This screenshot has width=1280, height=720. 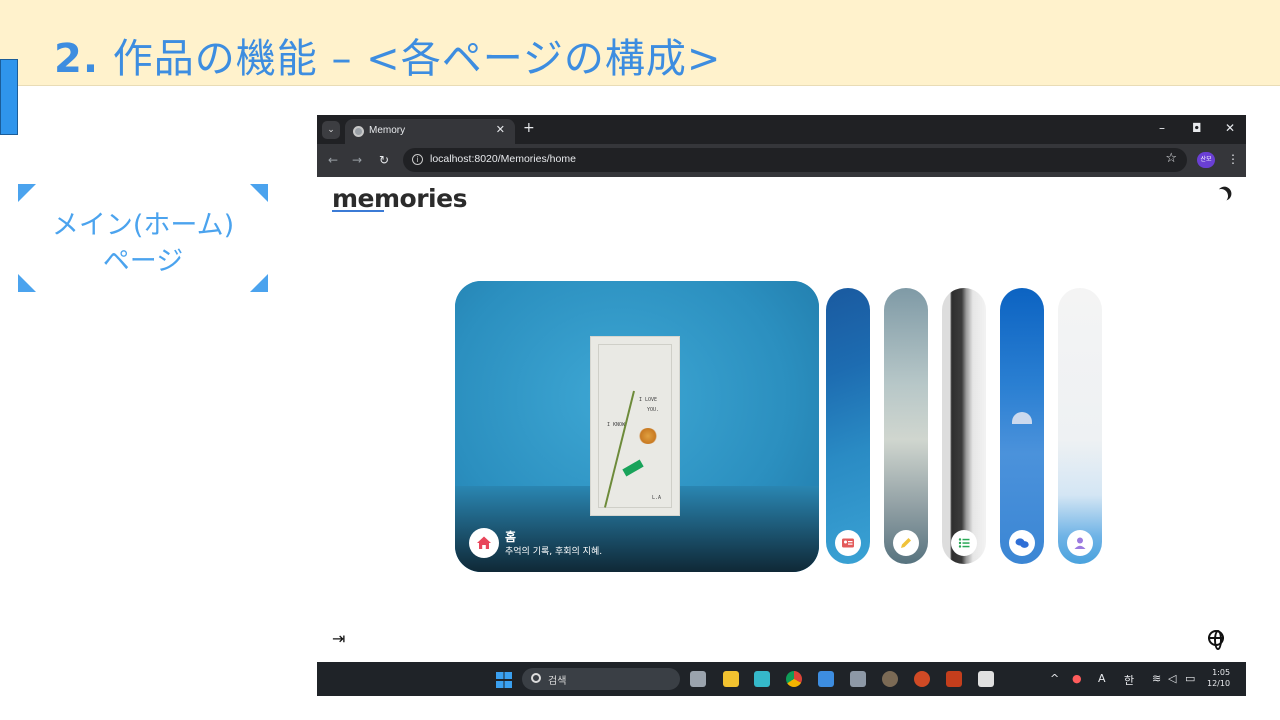 I want to click on paper-text: YOU., so click(x=653, y=410).